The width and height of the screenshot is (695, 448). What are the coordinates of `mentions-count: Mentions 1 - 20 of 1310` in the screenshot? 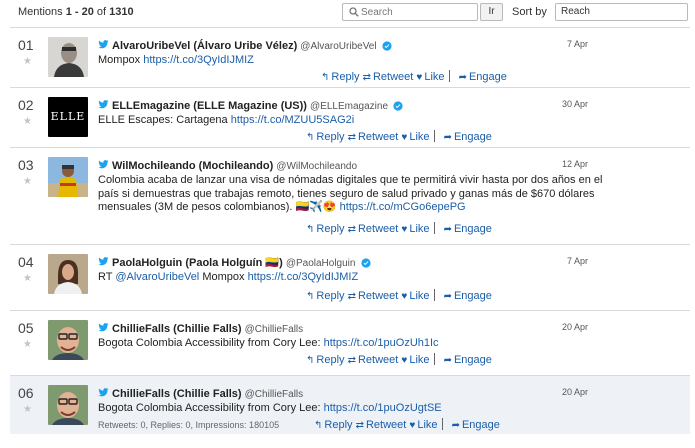 It's located at (76, 12).